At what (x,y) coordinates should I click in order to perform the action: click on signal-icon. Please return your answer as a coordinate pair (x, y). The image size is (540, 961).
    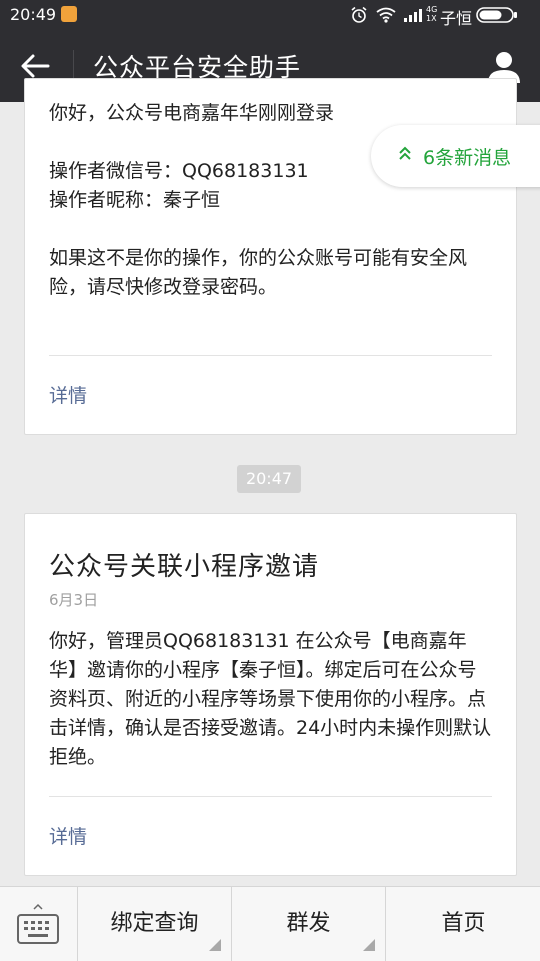
    Looking at the image, I should click on (413, 15).